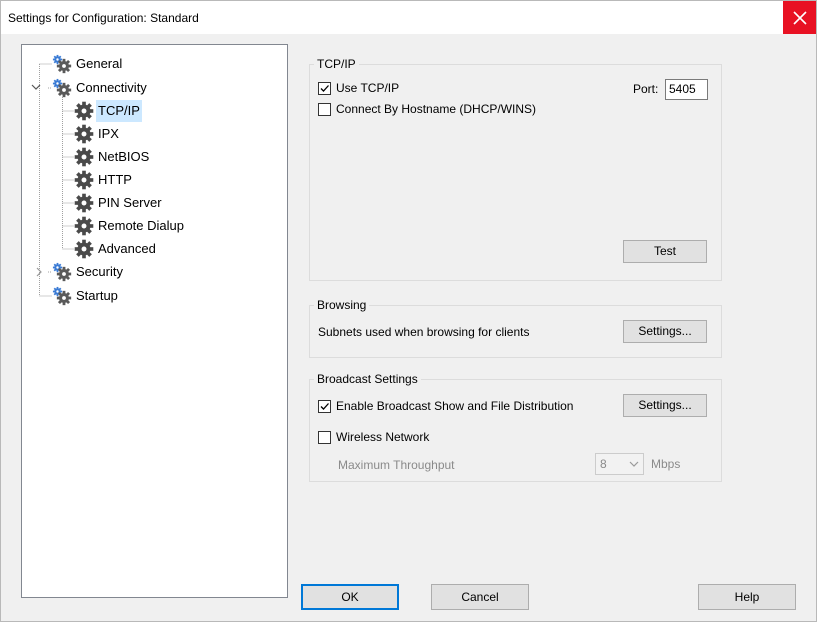 The image size is (817, 622). I want to click on throughput-value: 8, so click(603, 464).